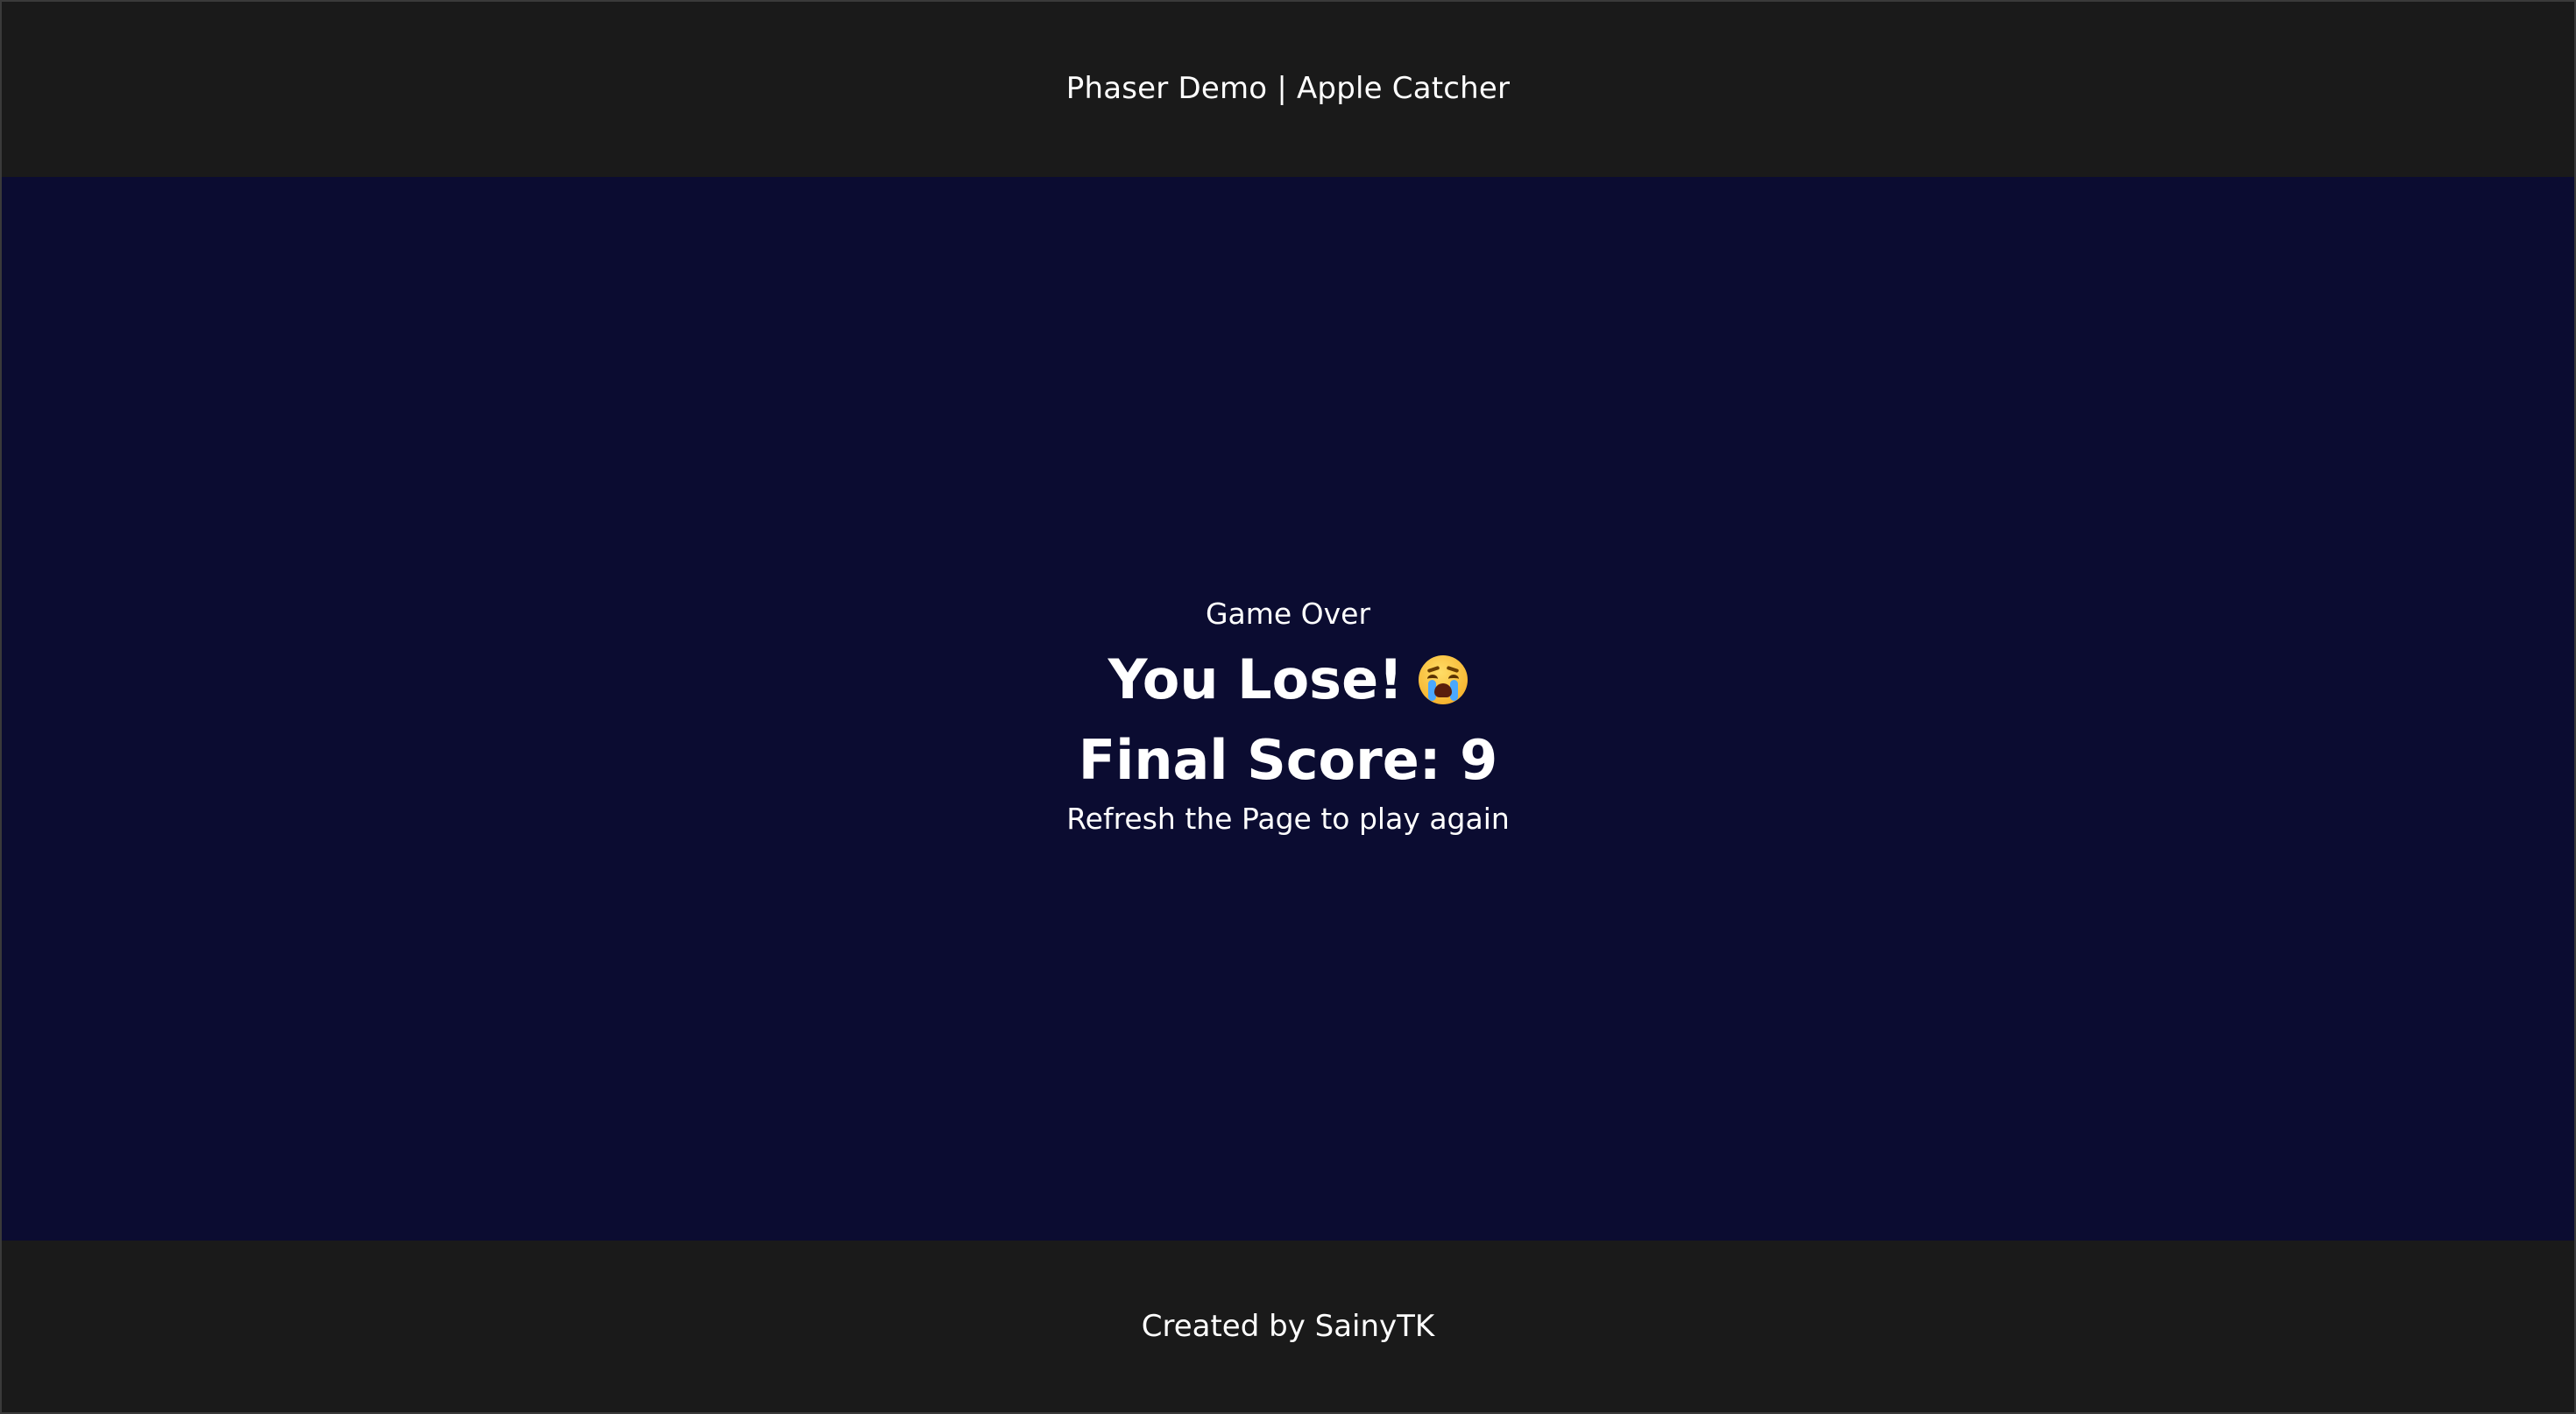  I want to click on footer-credit: Created by SainyTK, so click(1288, 1326).